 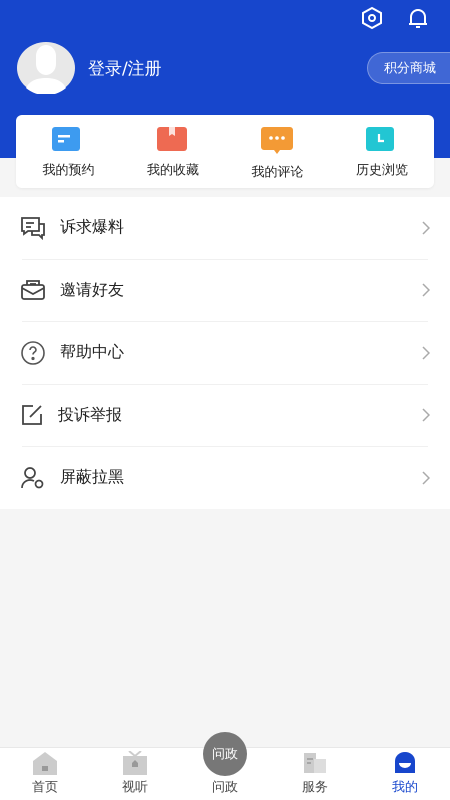 I want to click on shortcut-item: 我的收藏, so click(x=172, y=151).